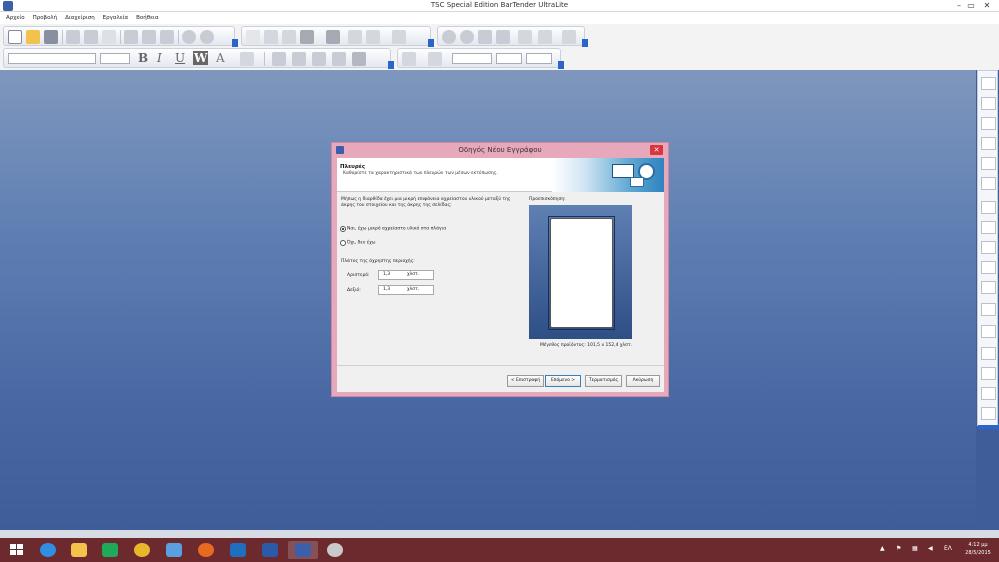 Image resolution: width=999 pixels, height=562 pixels. What do you see at coordinates (359, 59) in the screenshot?
I see `object-properties-icon` at bounding box center [359, 59].